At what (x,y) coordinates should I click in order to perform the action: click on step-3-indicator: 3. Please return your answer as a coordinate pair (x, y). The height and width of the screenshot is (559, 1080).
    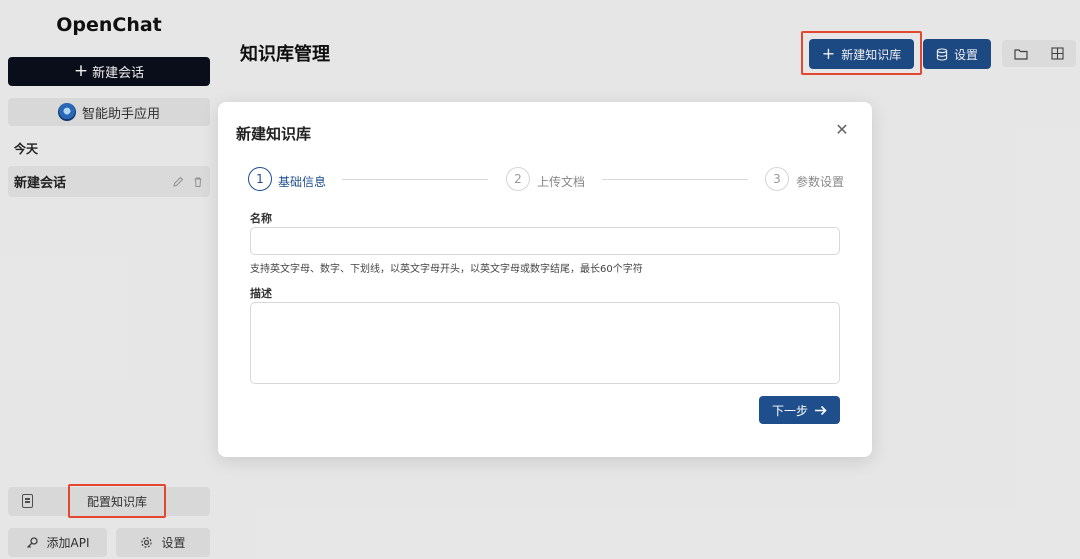
    Looking at the image, I should click on (777, 179).